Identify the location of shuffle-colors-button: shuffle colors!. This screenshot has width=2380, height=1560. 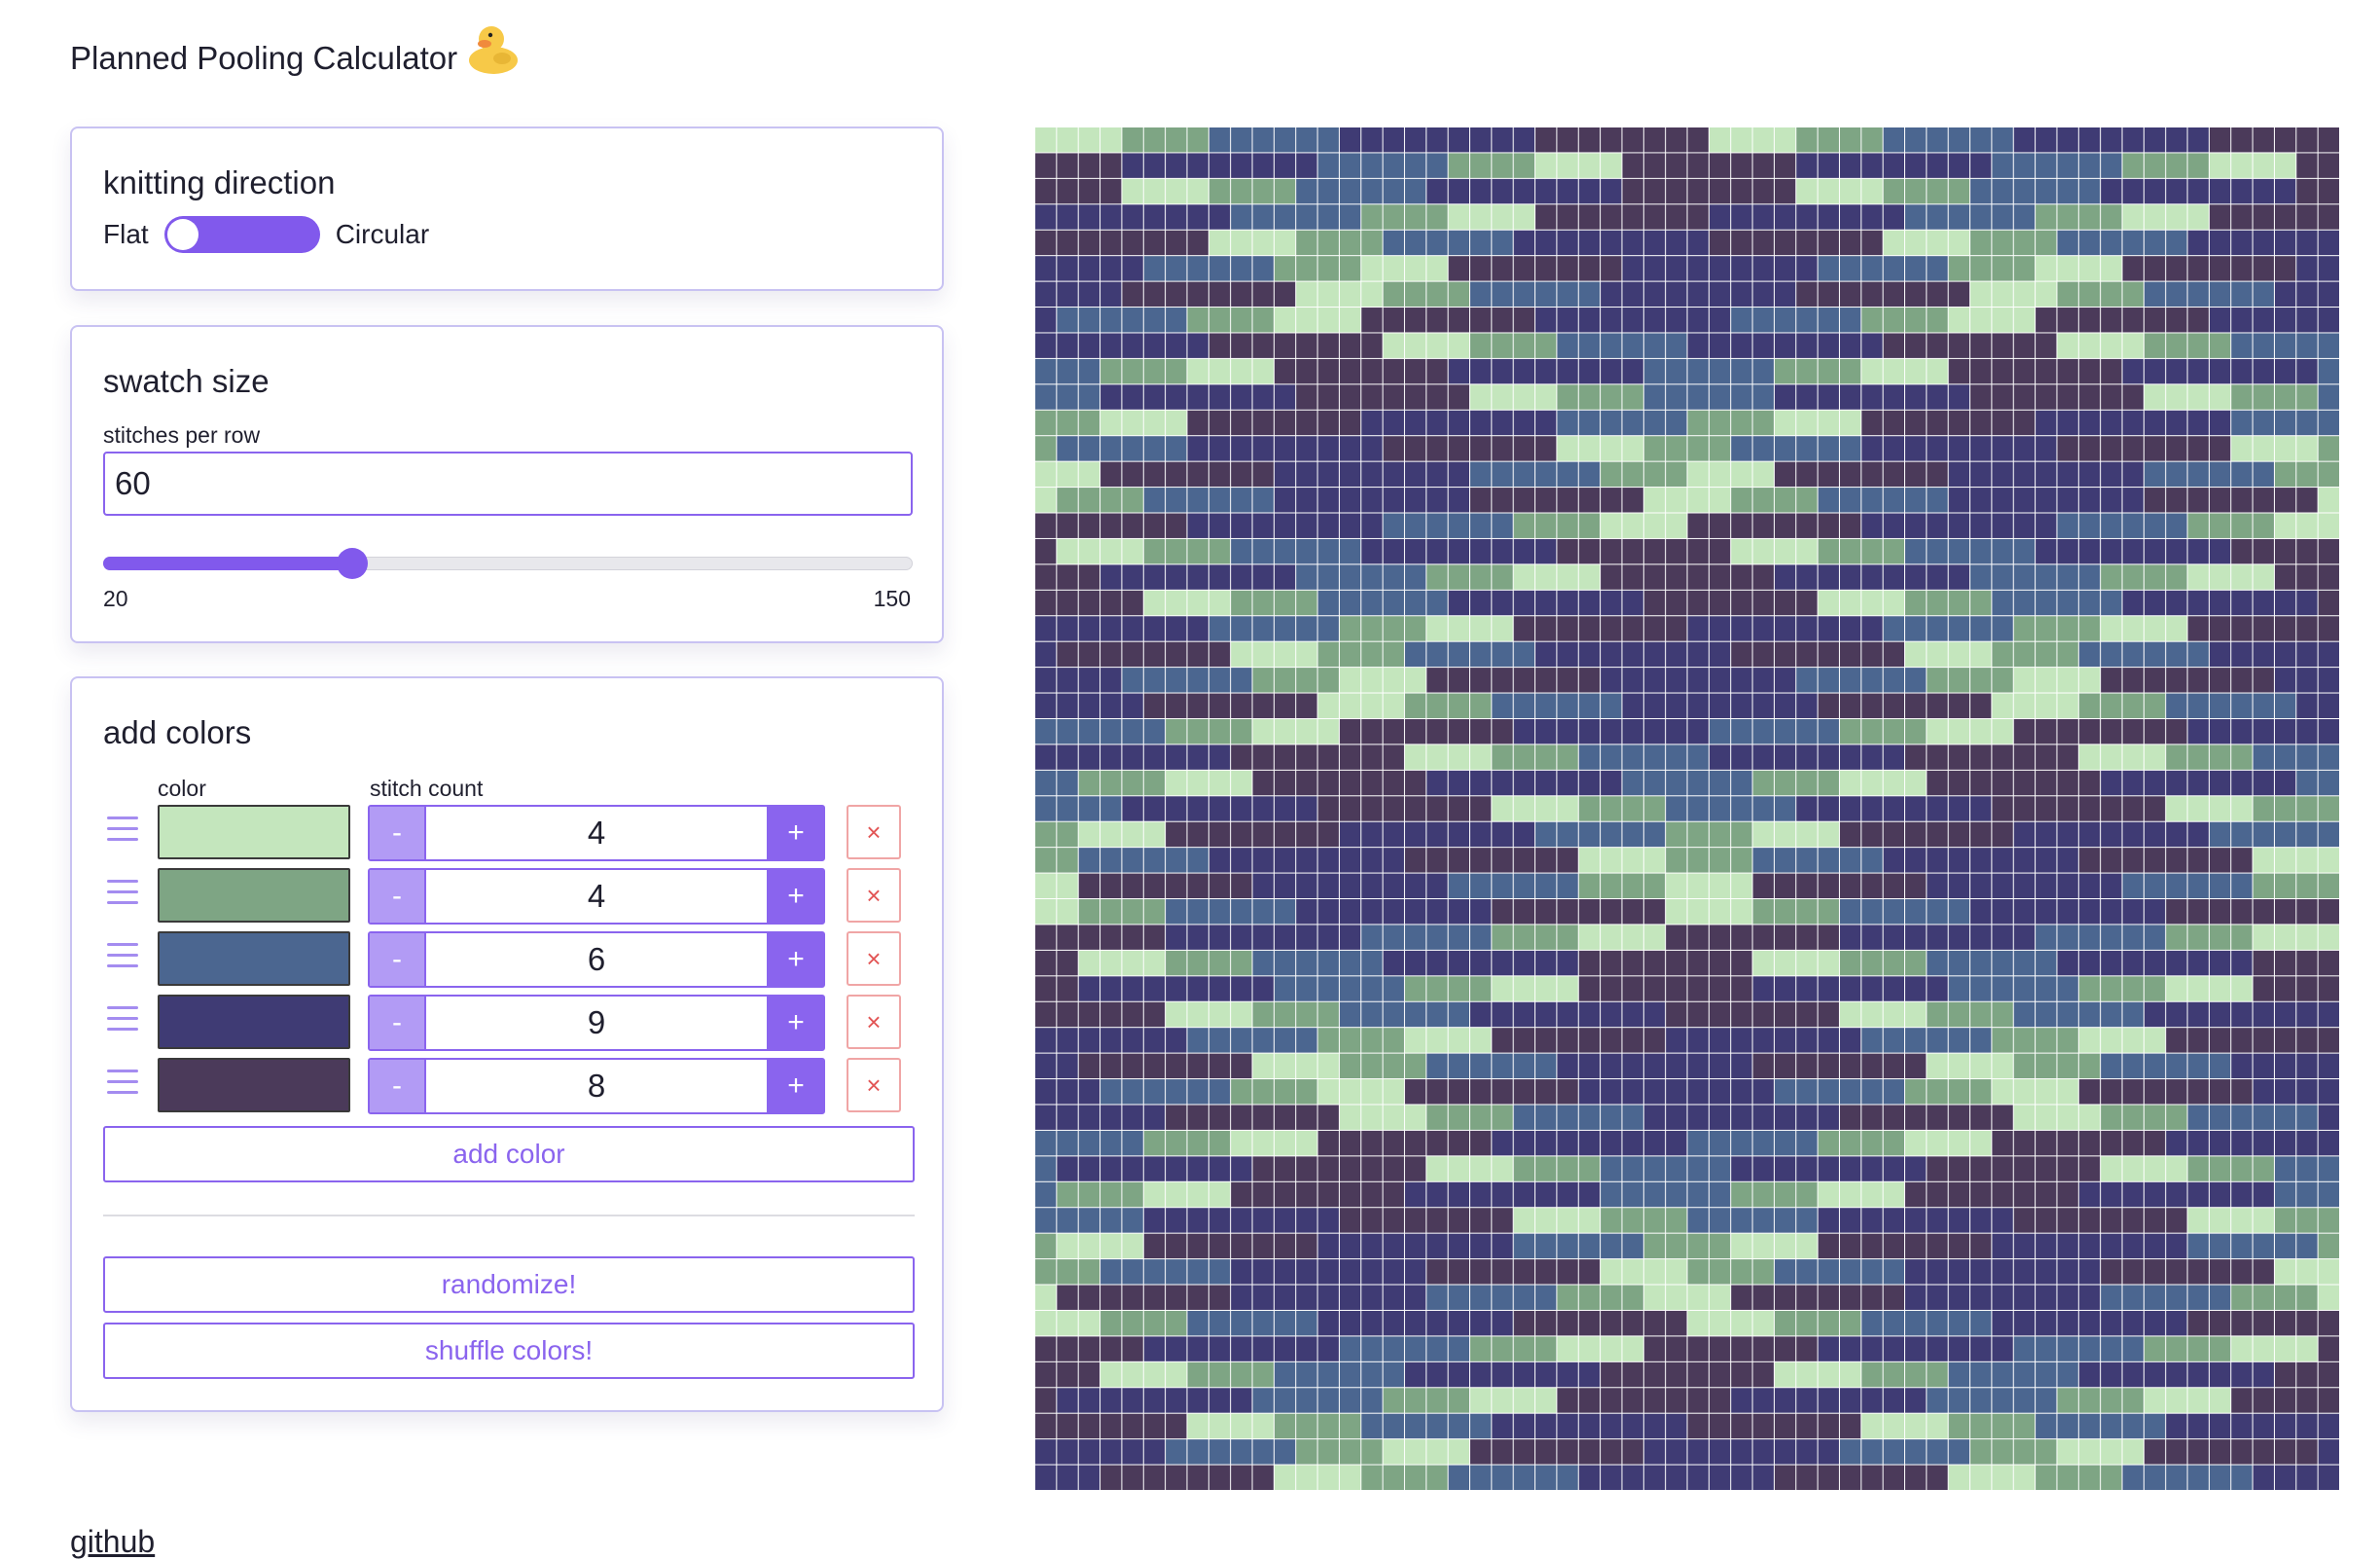
(509, 1351).